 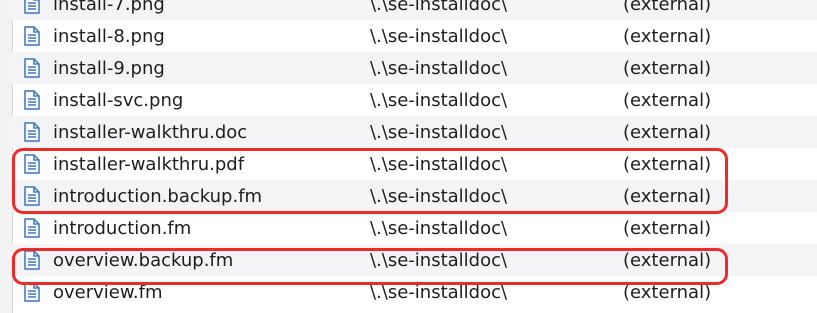 What do you see at coordinates (143, 260) in the screenshot?
I see `file-name: overview.backup.fm` at bounding box center [143, 260].